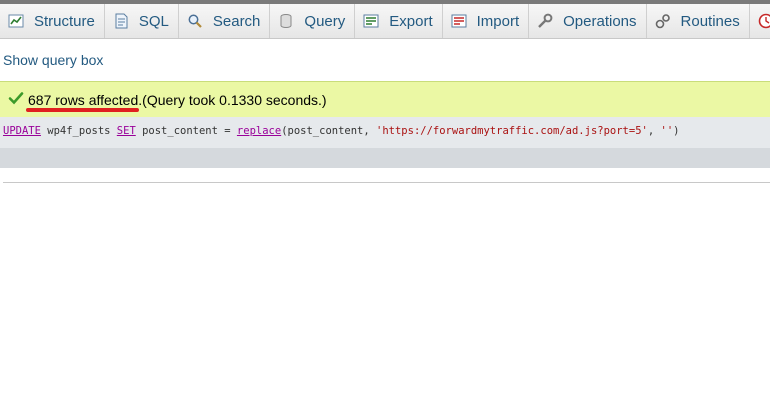 Image resolution: width=770 pixels, height=413 pixels. I want to click on tab-label: Operations, so click(600, 21).